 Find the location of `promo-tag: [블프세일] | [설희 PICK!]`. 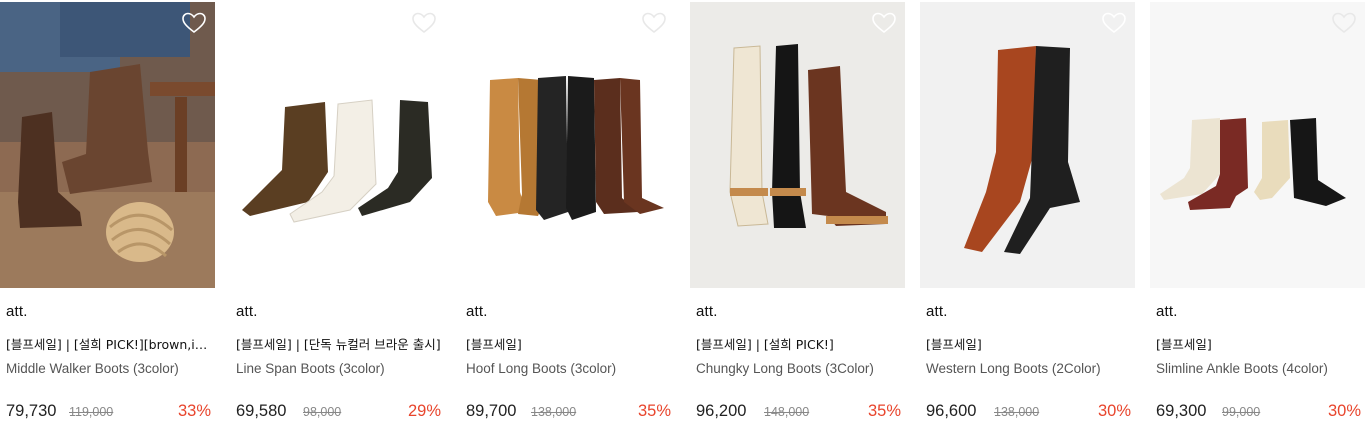

promo-tag: [블프세일] | [설희 PICK!] is located at coordinates (799, 343).